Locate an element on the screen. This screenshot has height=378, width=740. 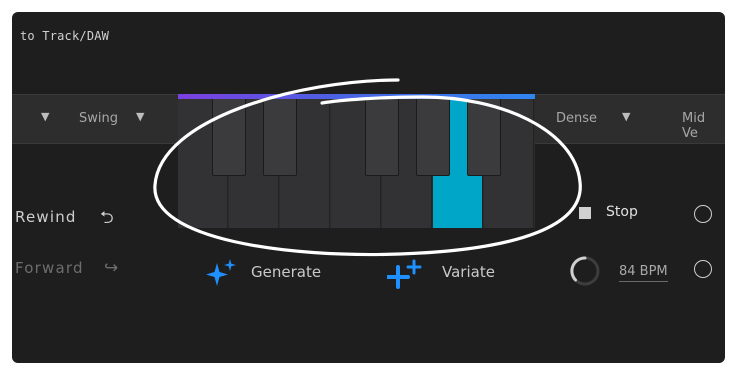
export-to-daw-label: to Track/DAW is located at coordinates (64, 36).